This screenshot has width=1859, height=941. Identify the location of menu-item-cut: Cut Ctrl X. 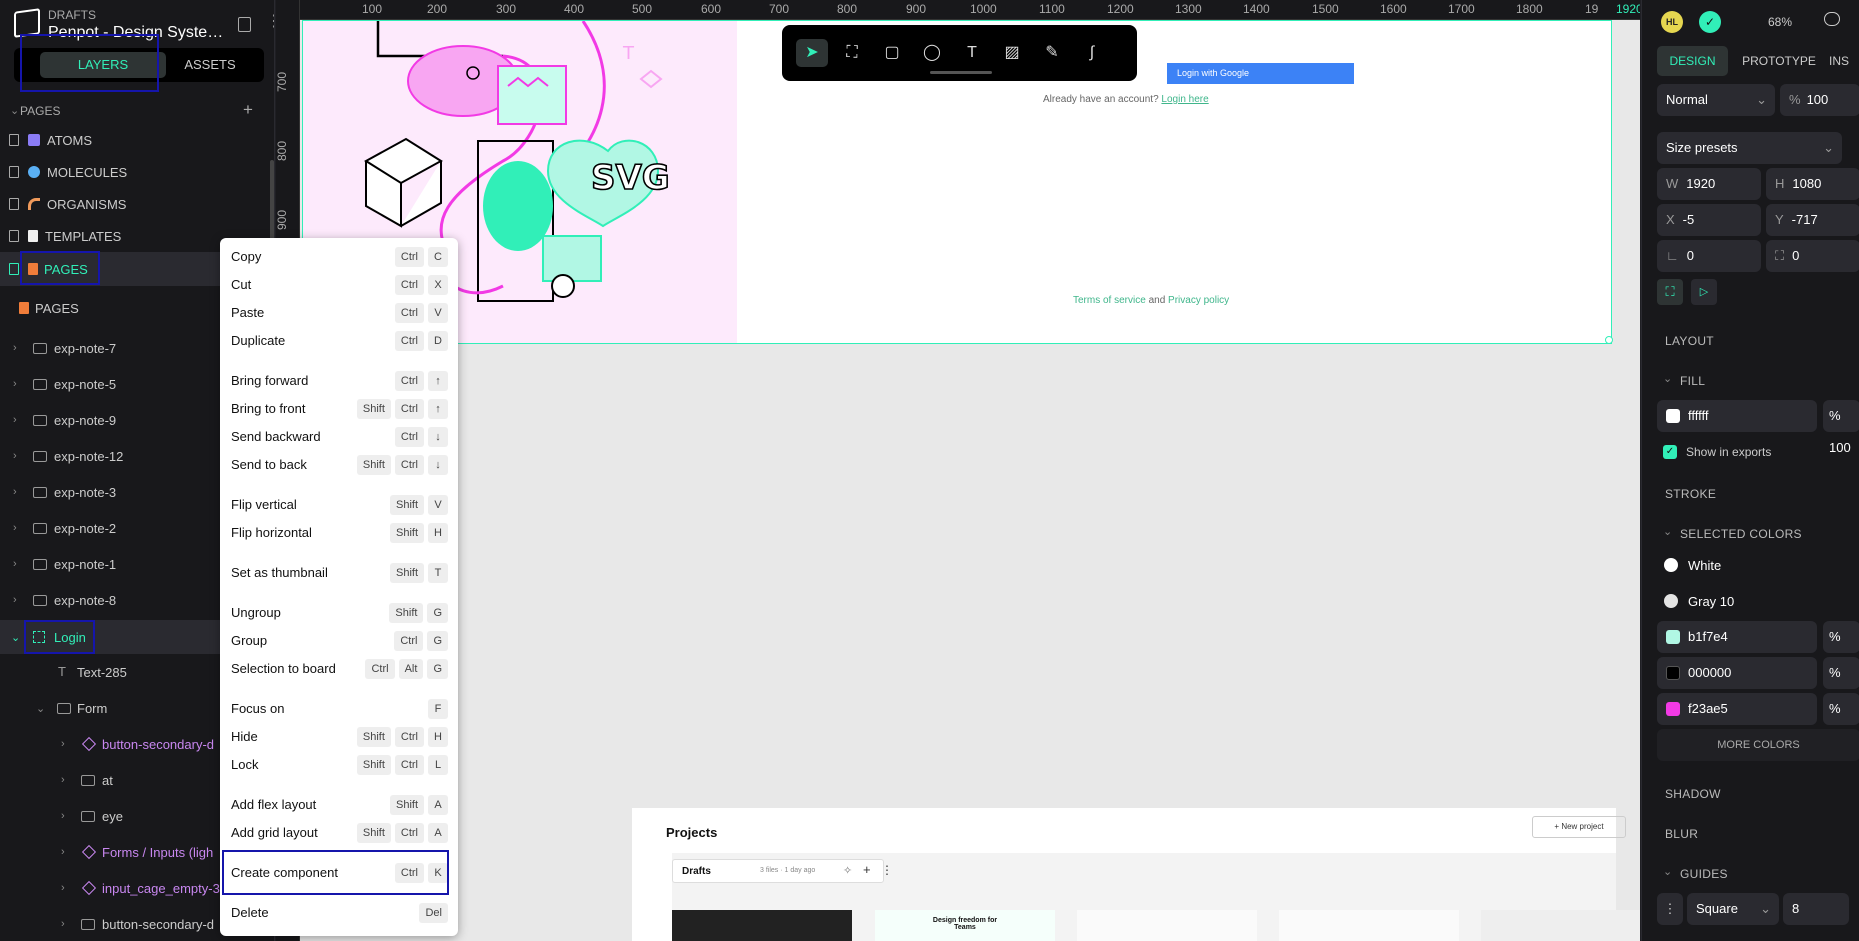
(339, 285).